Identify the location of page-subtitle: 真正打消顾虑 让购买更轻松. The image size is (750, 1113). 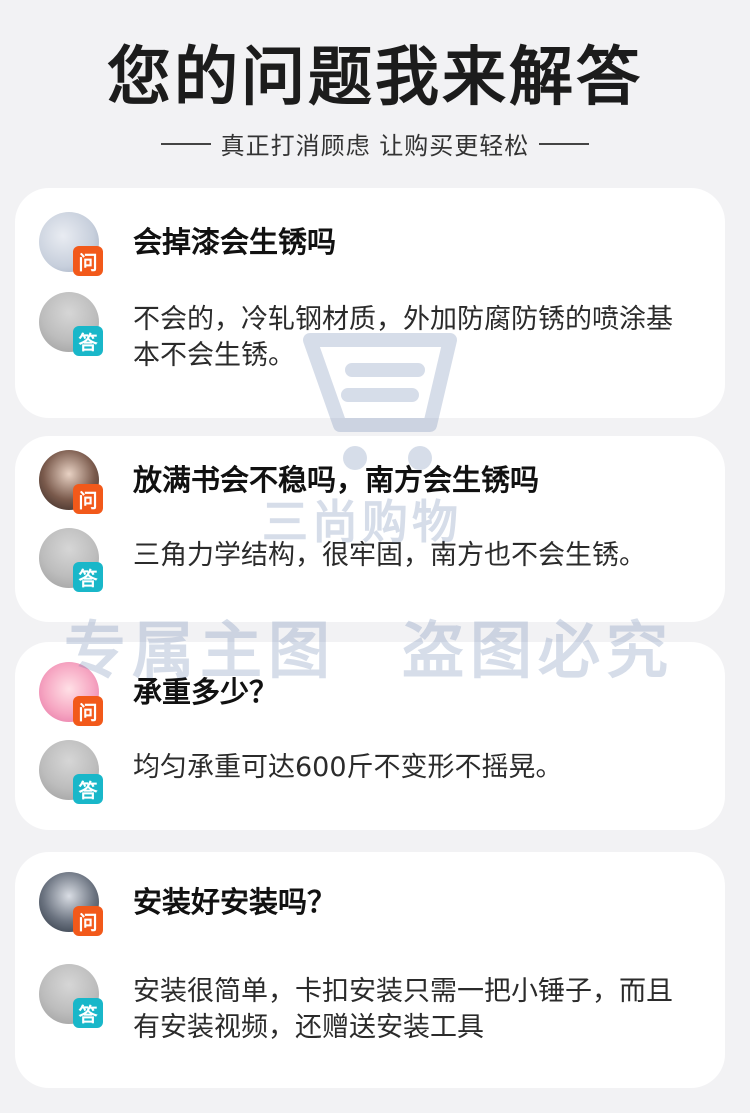
(375, 146).